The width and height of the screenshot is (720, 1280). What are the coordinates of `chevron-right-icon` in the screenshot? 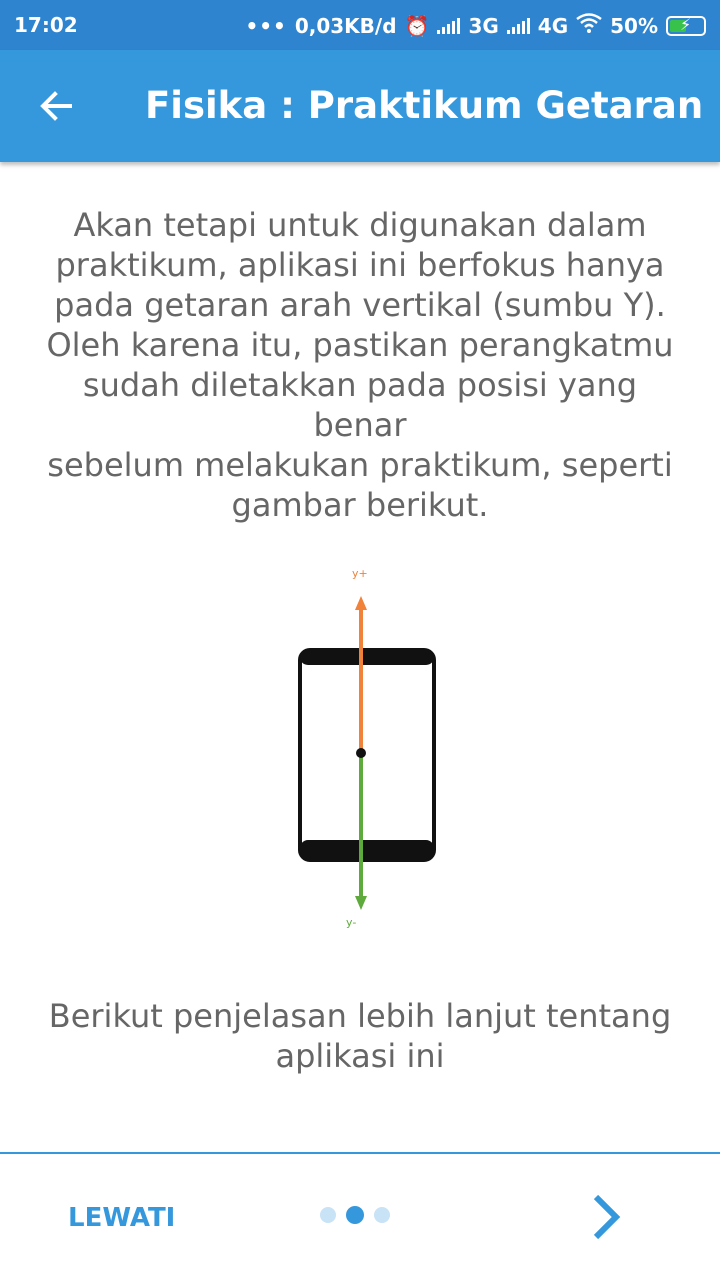 It's located at (606, 1217).